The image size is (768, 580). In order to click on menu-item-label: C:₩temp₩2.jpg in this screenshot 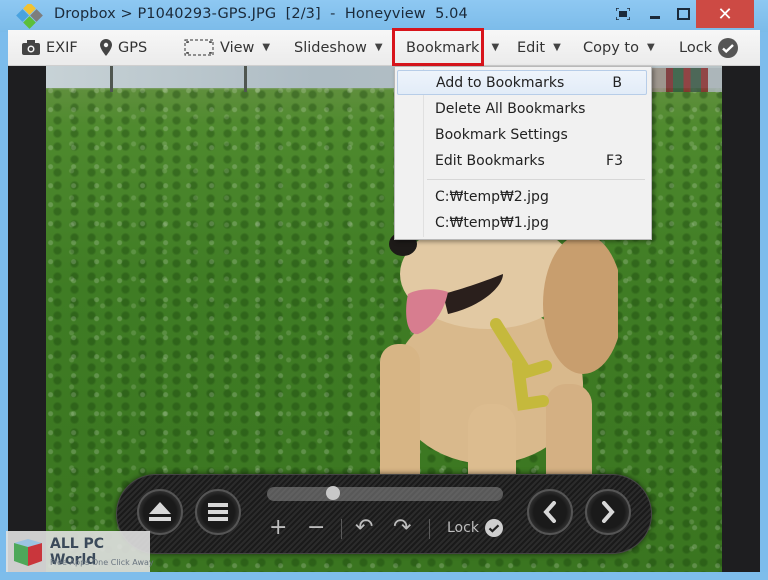, I will do `click(492, 196)`.